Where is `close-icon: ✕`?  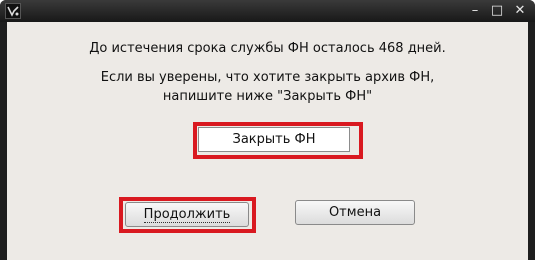
close-icon: ✕ is located at coordinates (520, 11).